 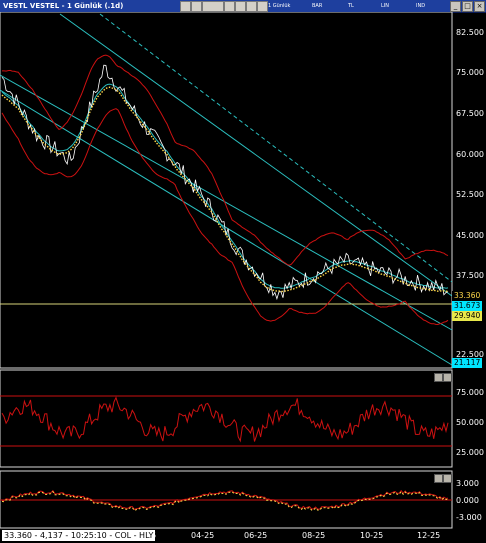 What do you see at coordinates (447, 478) in the screenshot?
I see `osc-panel-close-button` at bounding box center [447, 478].